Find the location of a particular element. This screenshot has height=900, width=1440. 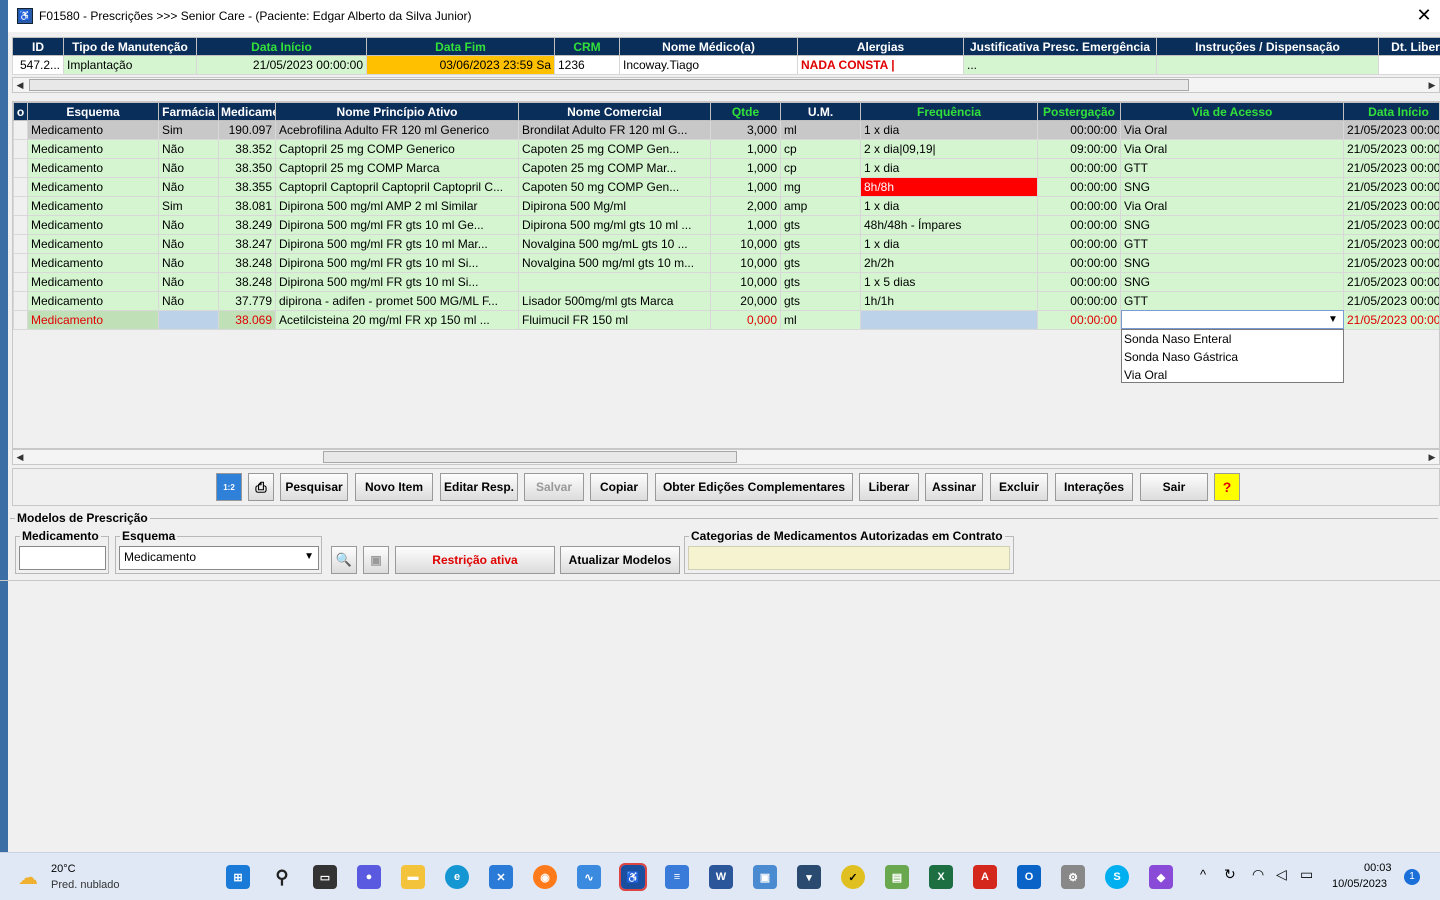

cell-um: ml is located at coordinates (820, 320).